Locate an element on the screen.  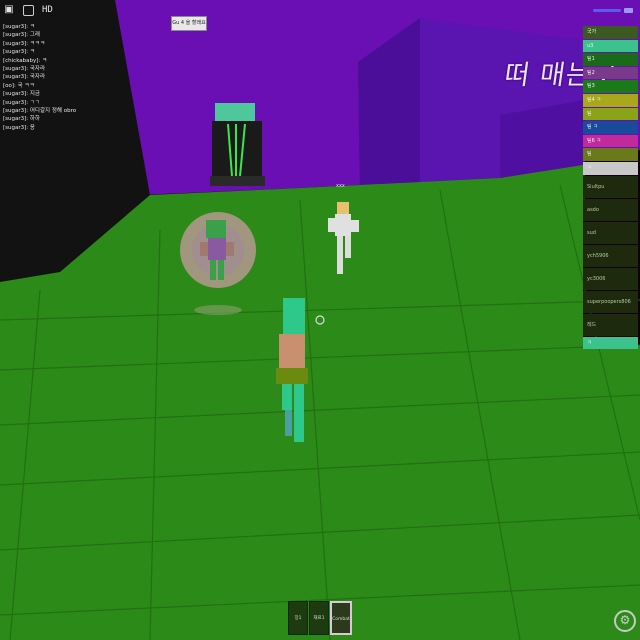
chat-bubble-icon is located at coordinates (28, 10).